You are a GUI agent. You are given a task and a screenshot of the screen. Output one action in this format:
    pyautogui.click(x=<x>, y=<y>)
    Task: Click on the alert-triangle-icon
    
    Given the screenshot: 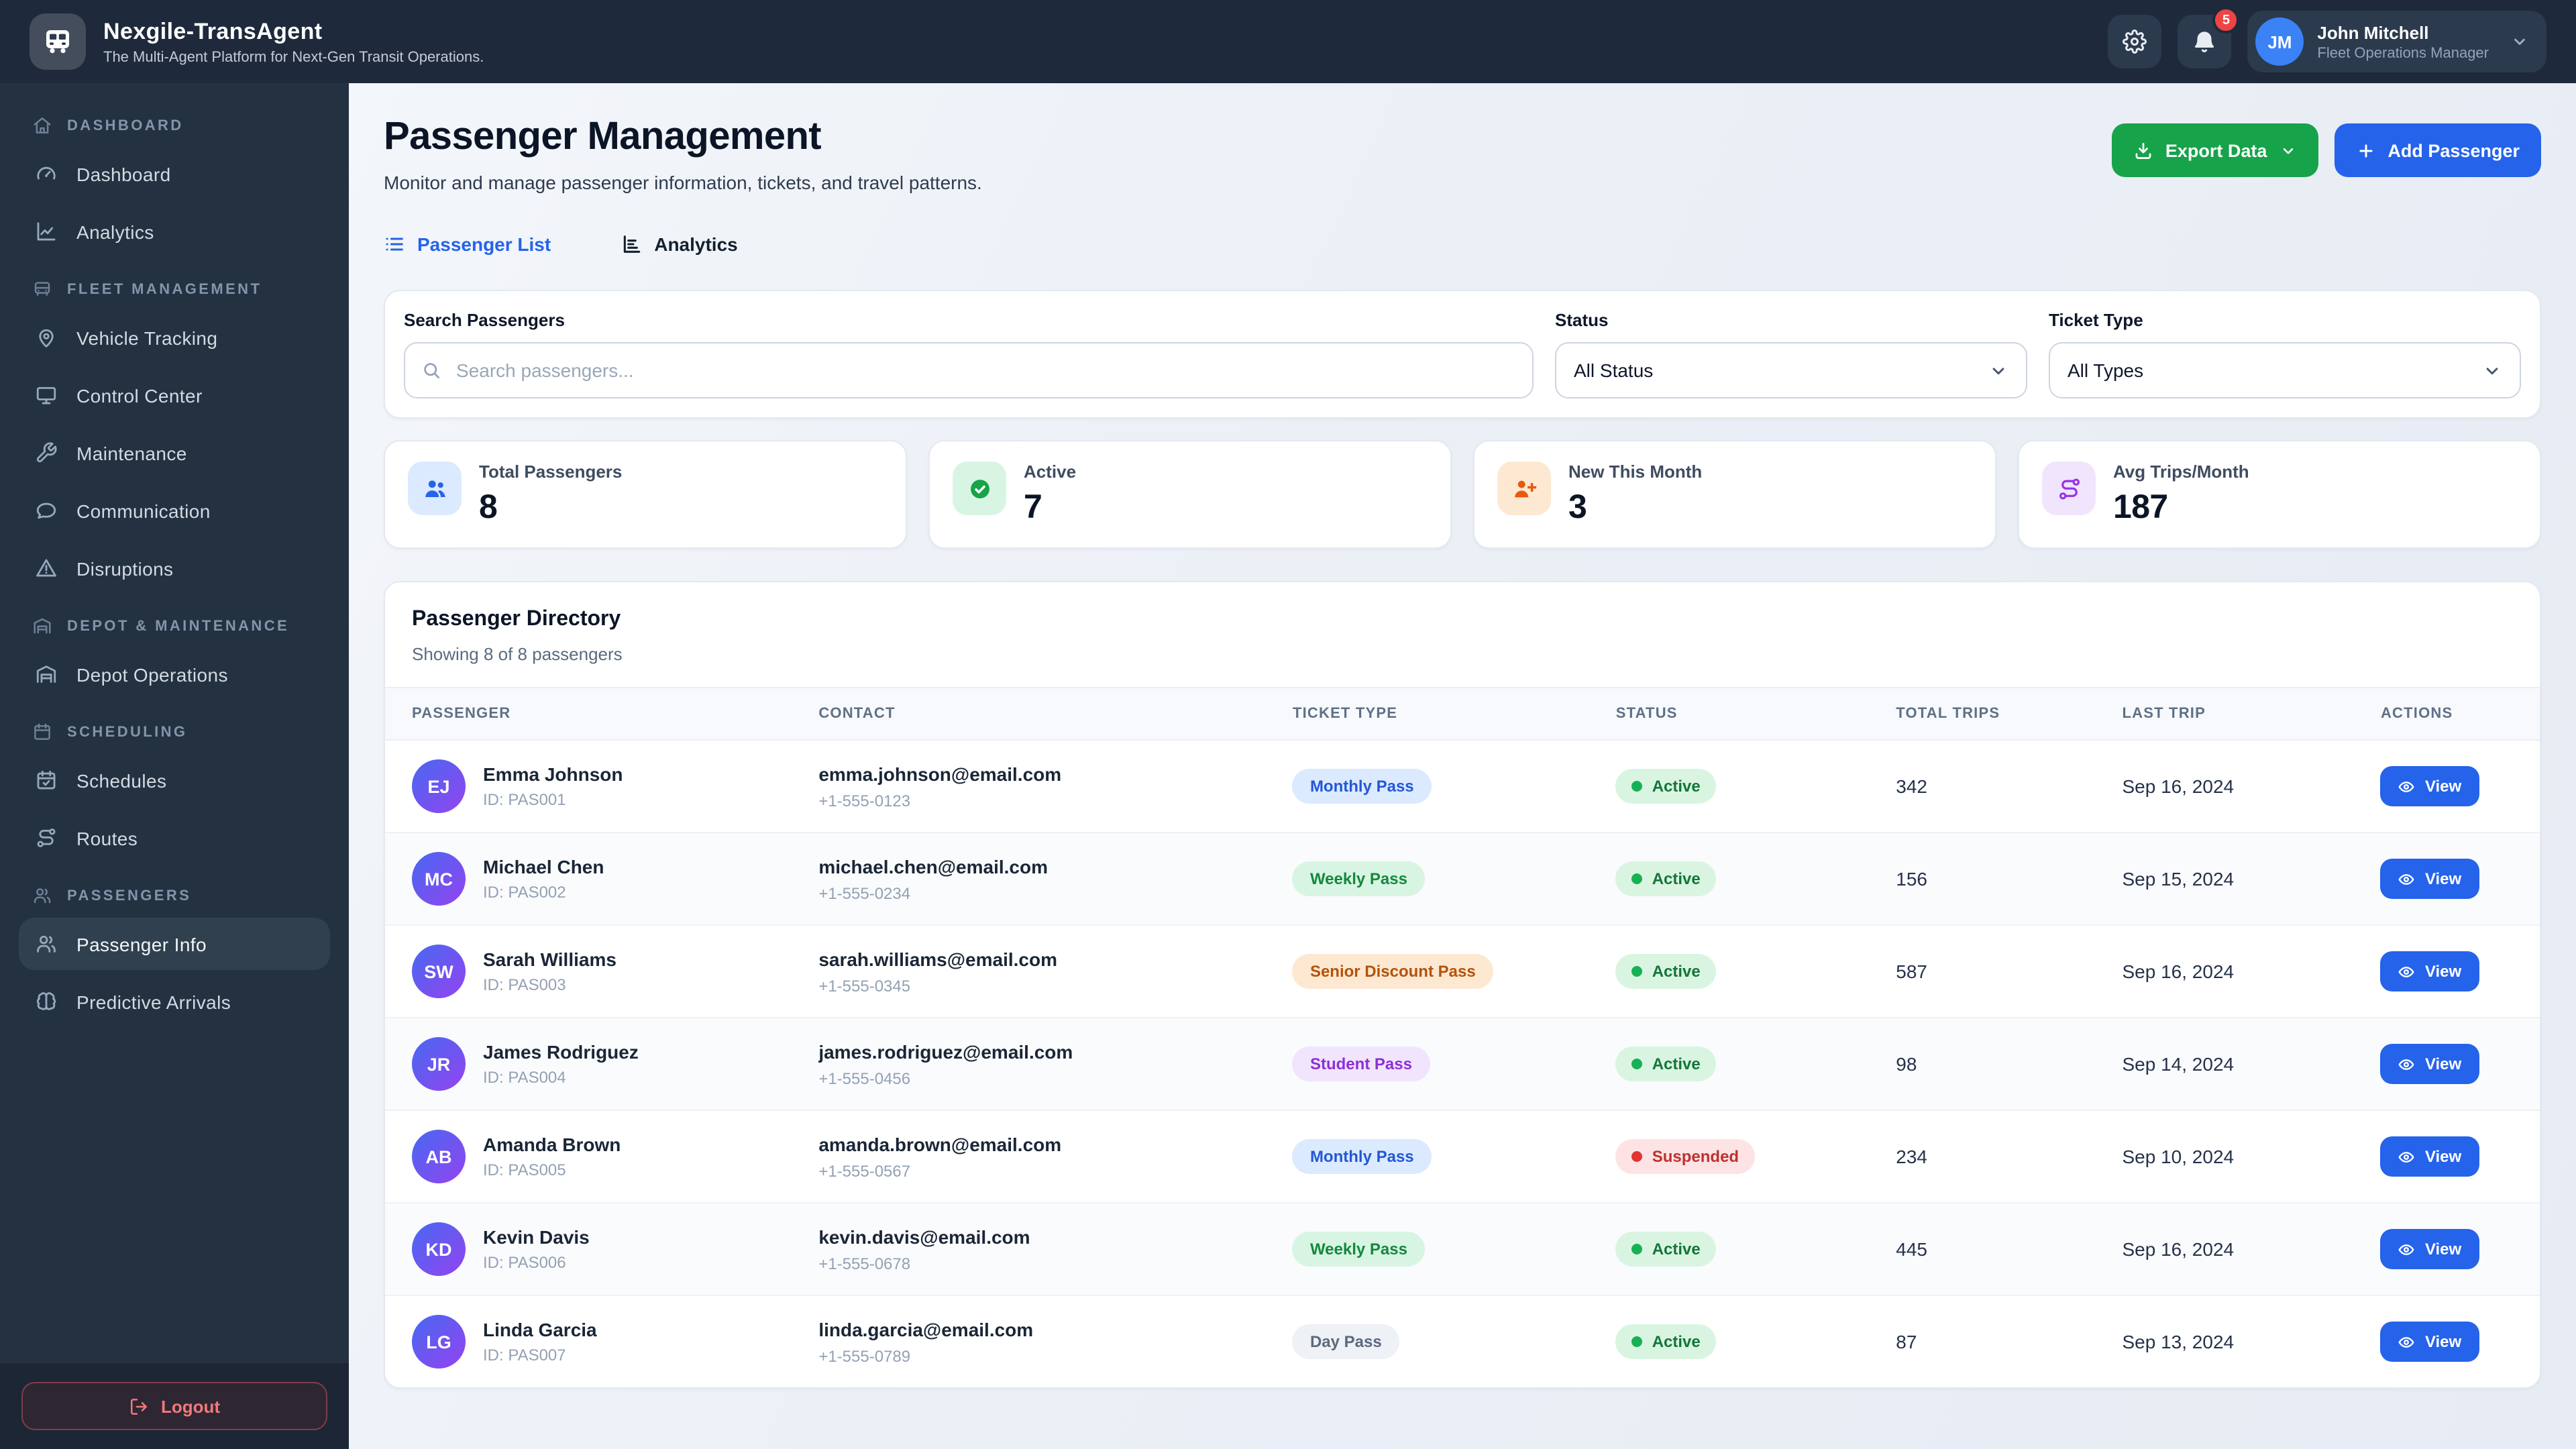 What is the action you would take?
    pyautogui.click(x=46, y=568)
    